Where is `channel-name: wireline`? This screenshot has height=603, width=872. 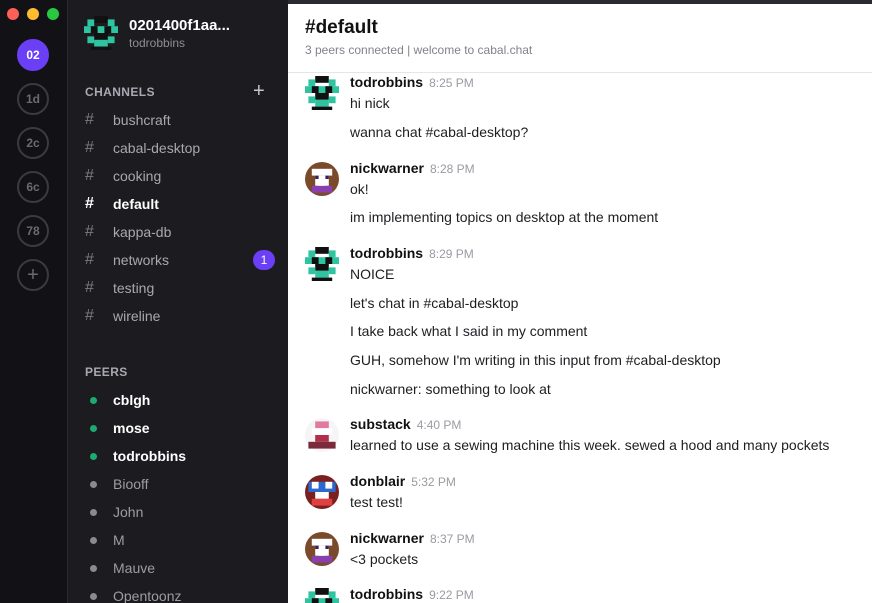
channel-name: wireline is located at coordinates (137, 316).